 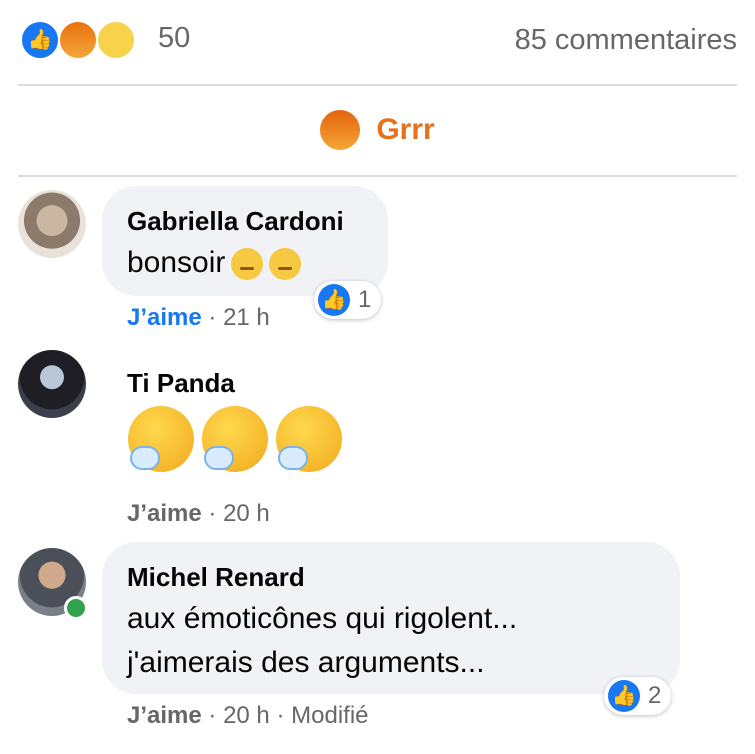 I want to click on comment-author: Michel Renard, so click(x=216, y=577).